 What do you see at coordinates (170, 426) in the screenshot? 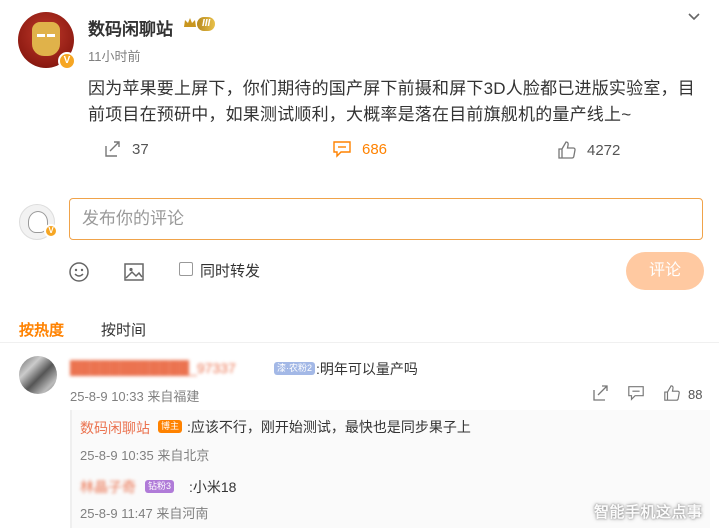
I see `author-badge: 博主` at bounding box center [170, 426].